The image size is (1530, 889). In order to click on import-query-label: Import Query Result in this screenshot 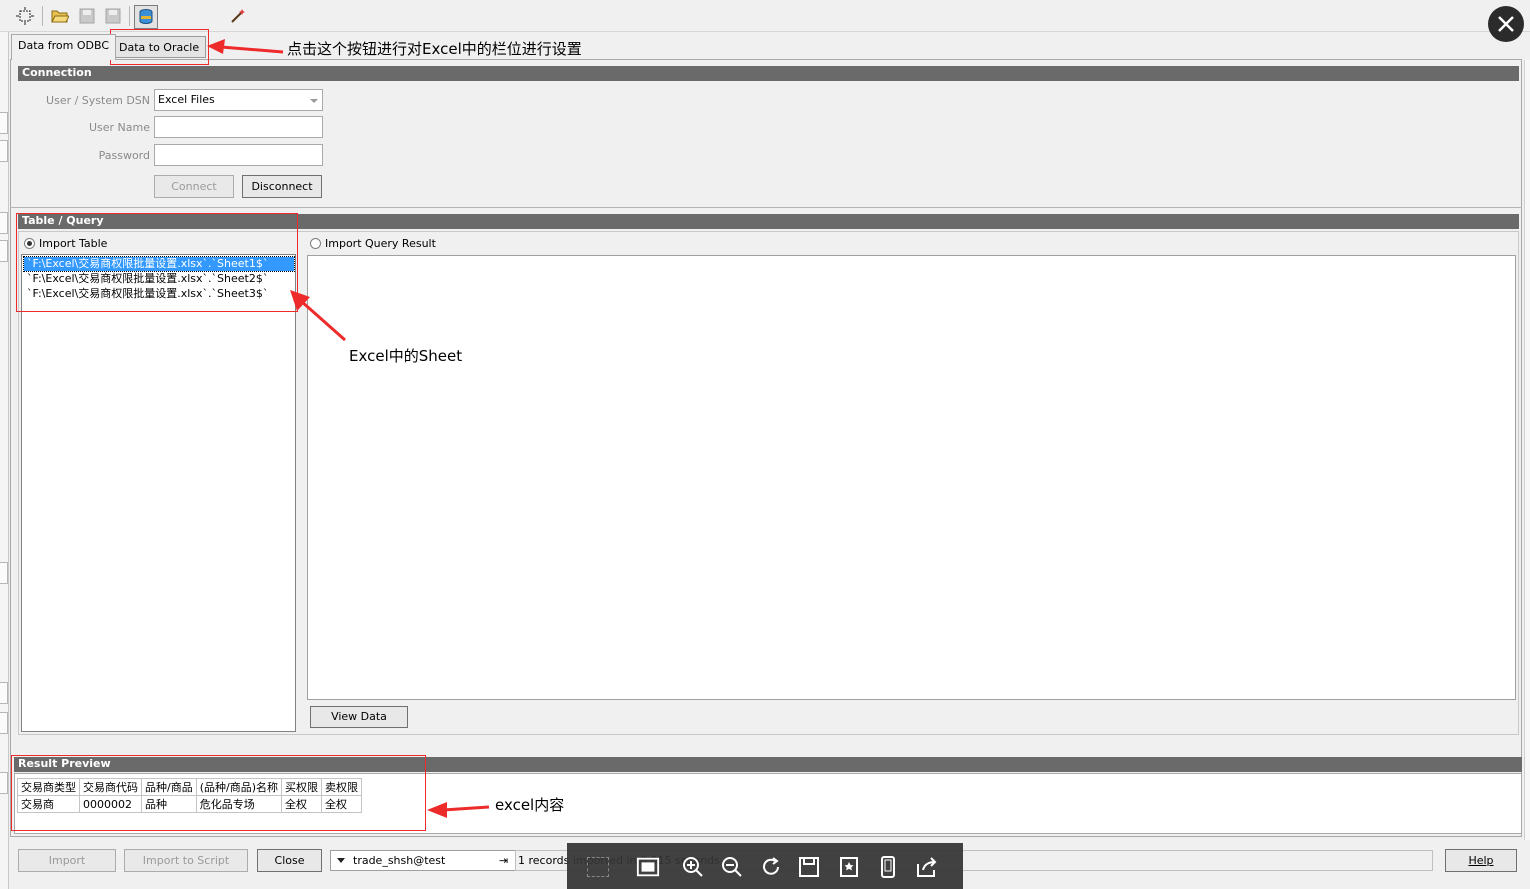, I will do `click(380, 243)`.